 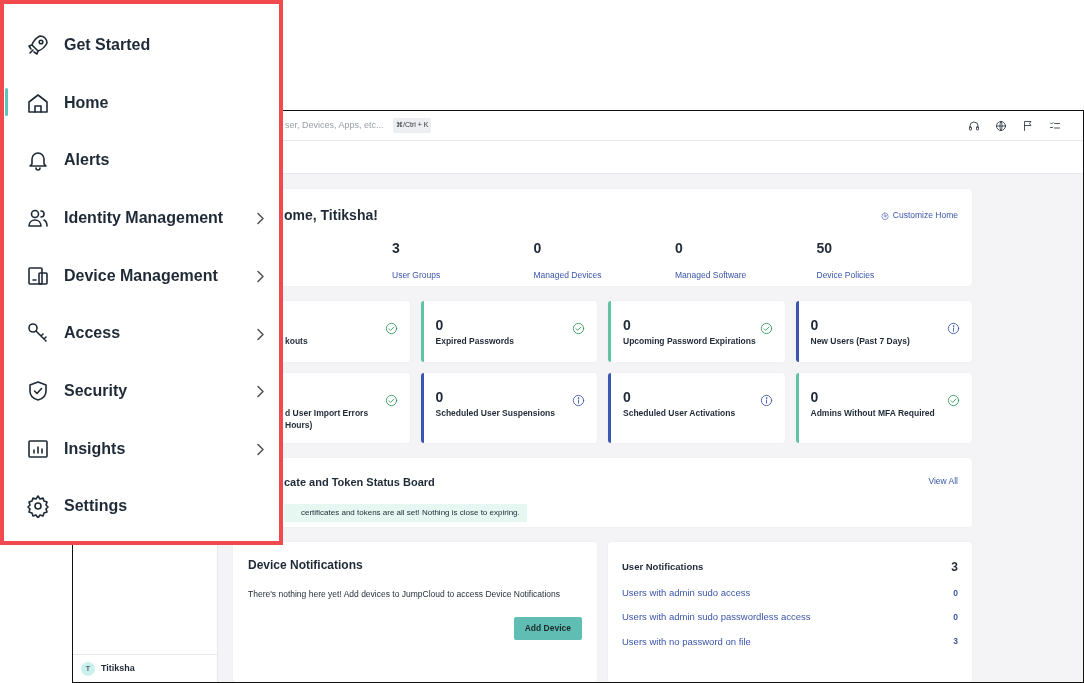 I want to click on status-message: certificates and tokens are all set! Nothing is close to expiring., so click(x=405, y=513).